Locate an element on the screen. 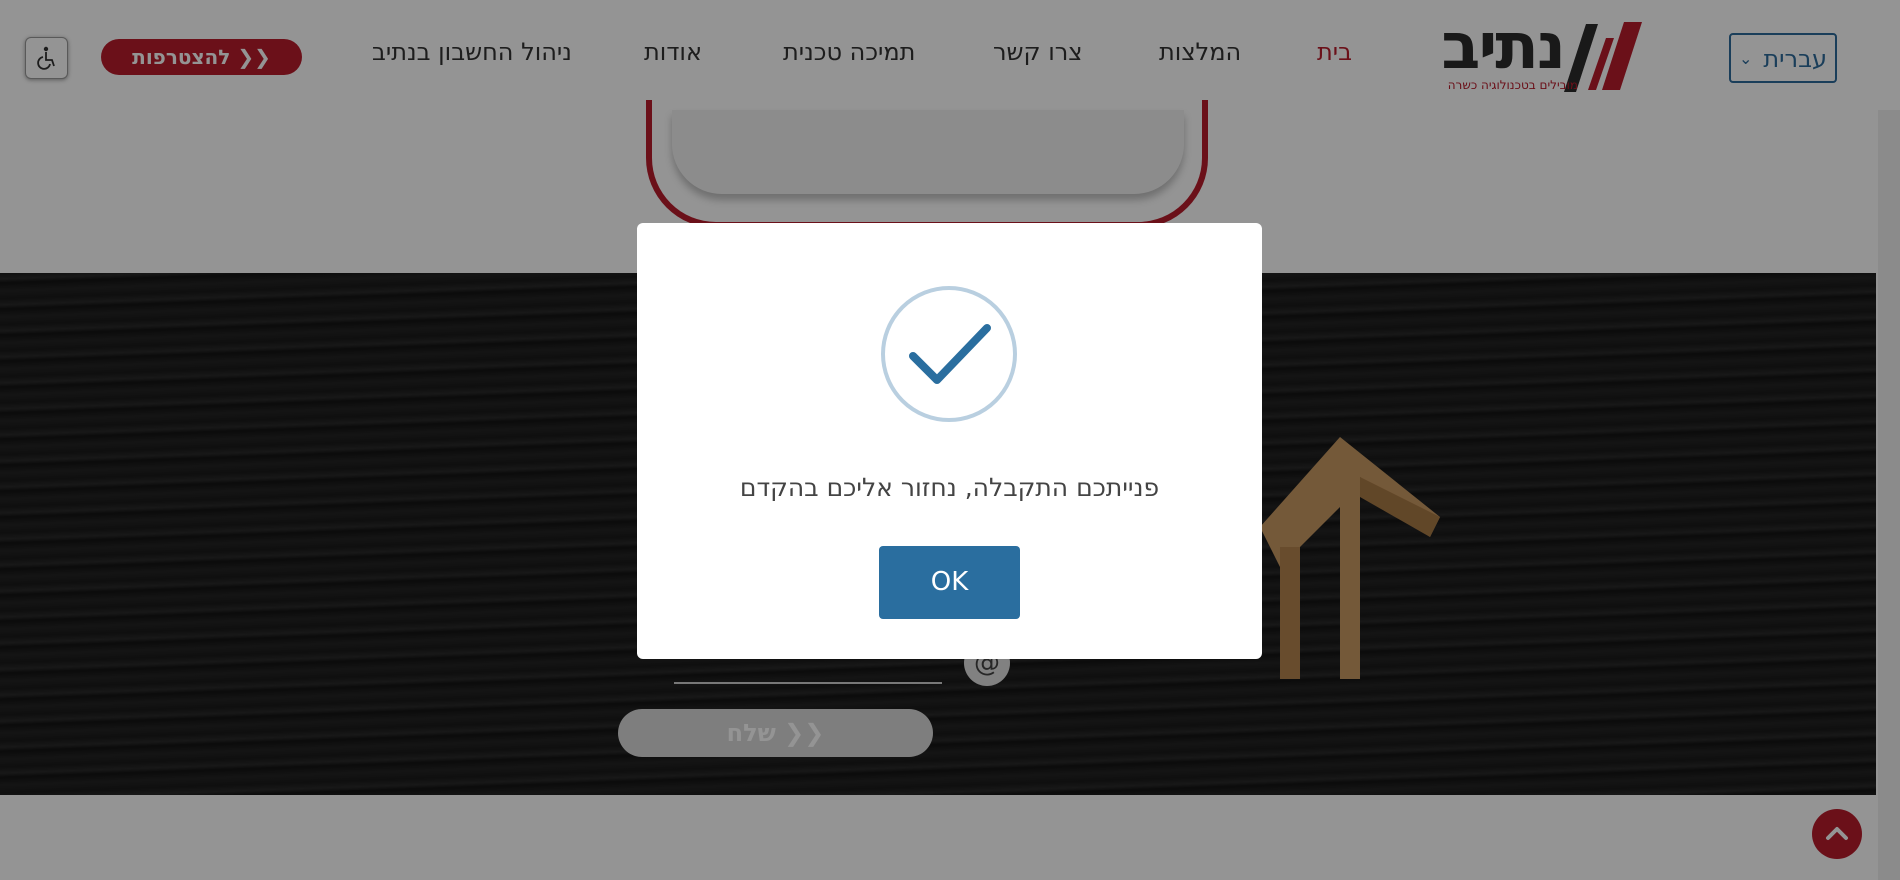 The height and width of the screenshot is (880, 1900). ok-button: OK is located at coordinates (949, 582).